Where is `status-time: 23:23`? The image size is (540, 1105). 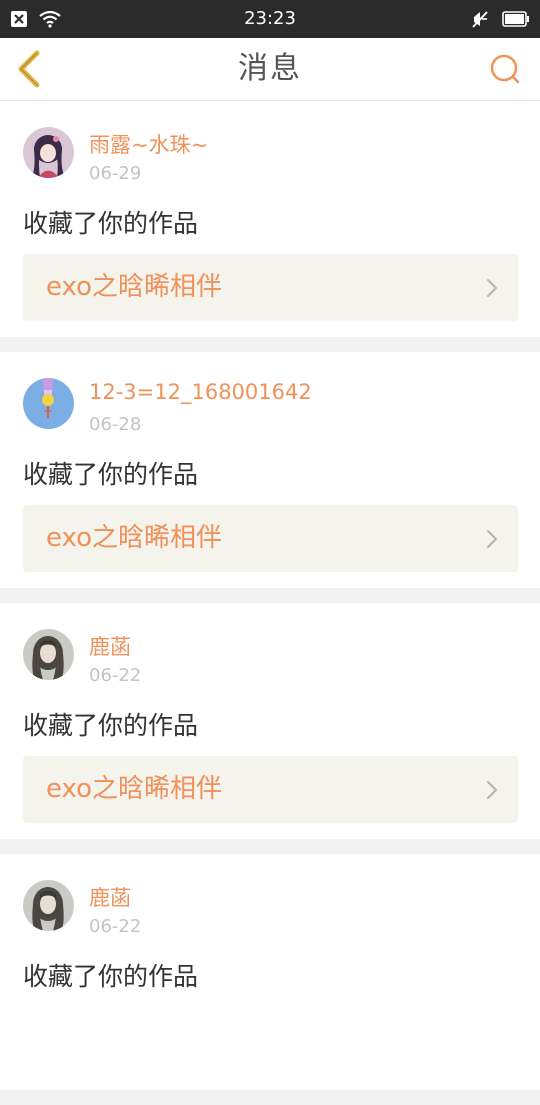 status-time: 23:23 is located at coordinates (270, 18).